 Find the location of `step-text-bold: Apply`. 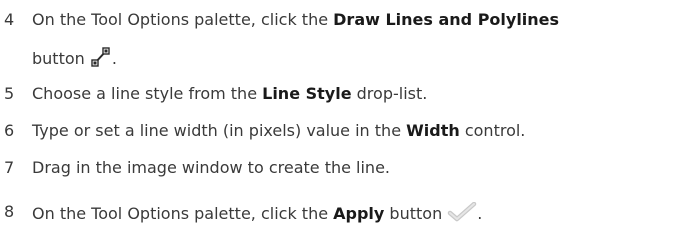

step-text-bold: Apply is located at coordinates (359, 213).